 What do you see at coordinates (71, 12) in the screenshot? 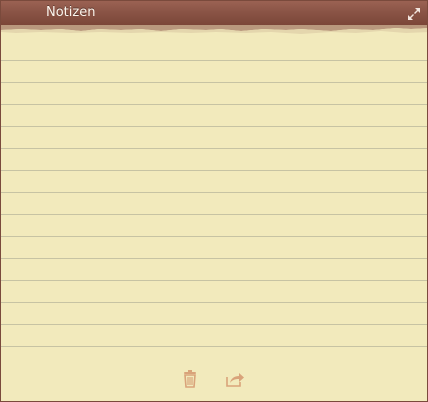
I see `window-title: Notizen` at bounding box center [71, 12].